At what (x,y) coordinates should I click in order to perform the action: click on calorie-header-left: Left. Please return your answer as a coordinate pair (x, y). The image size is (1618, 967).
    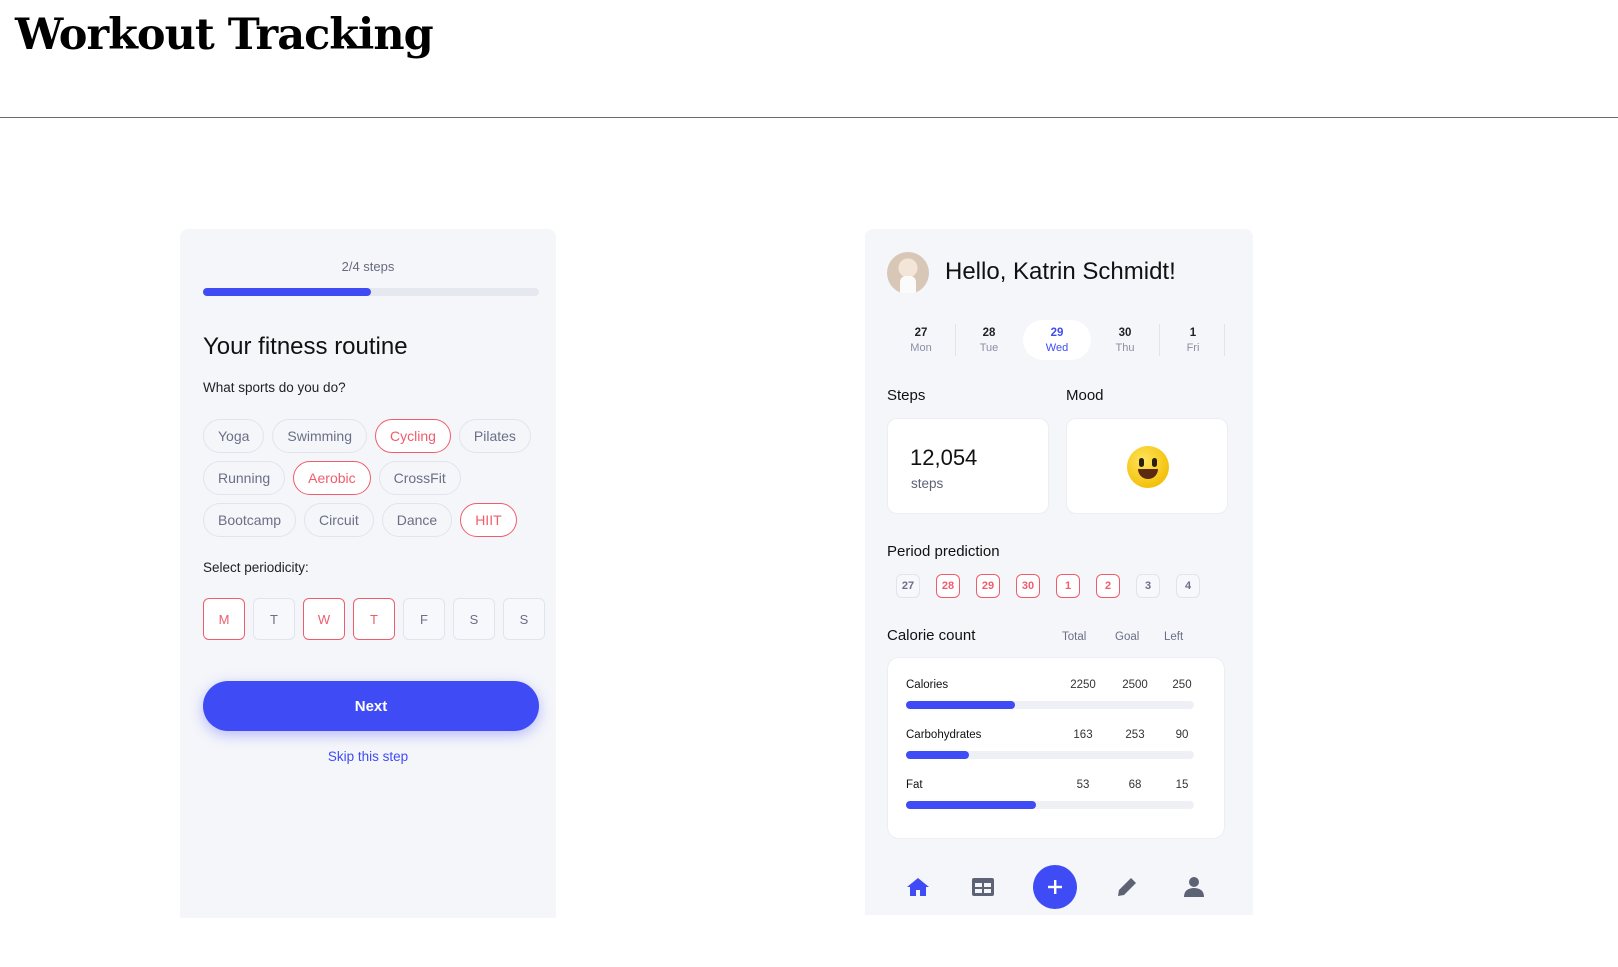
    Looking at the image, I should click on (1174, 637).